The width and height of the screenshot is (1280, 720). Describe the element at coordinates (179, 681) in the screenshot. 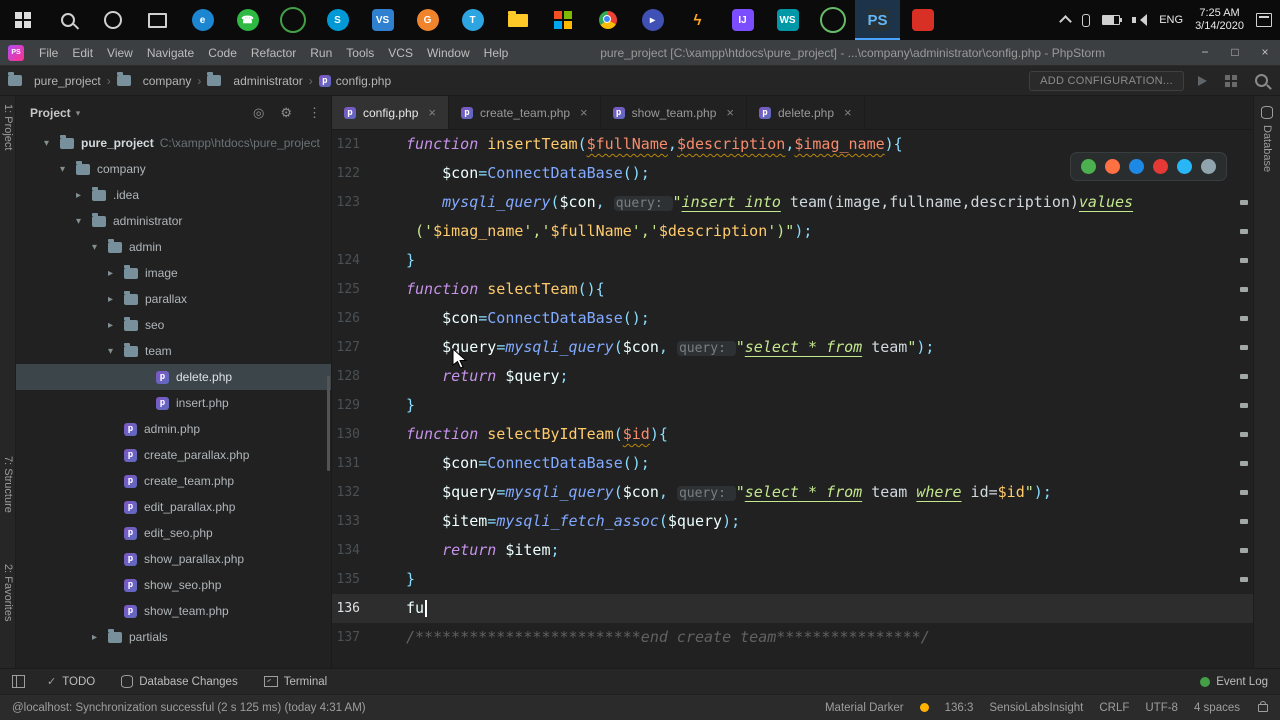

I see `toolwindow-button-database-changes: Database Changes` at that location.